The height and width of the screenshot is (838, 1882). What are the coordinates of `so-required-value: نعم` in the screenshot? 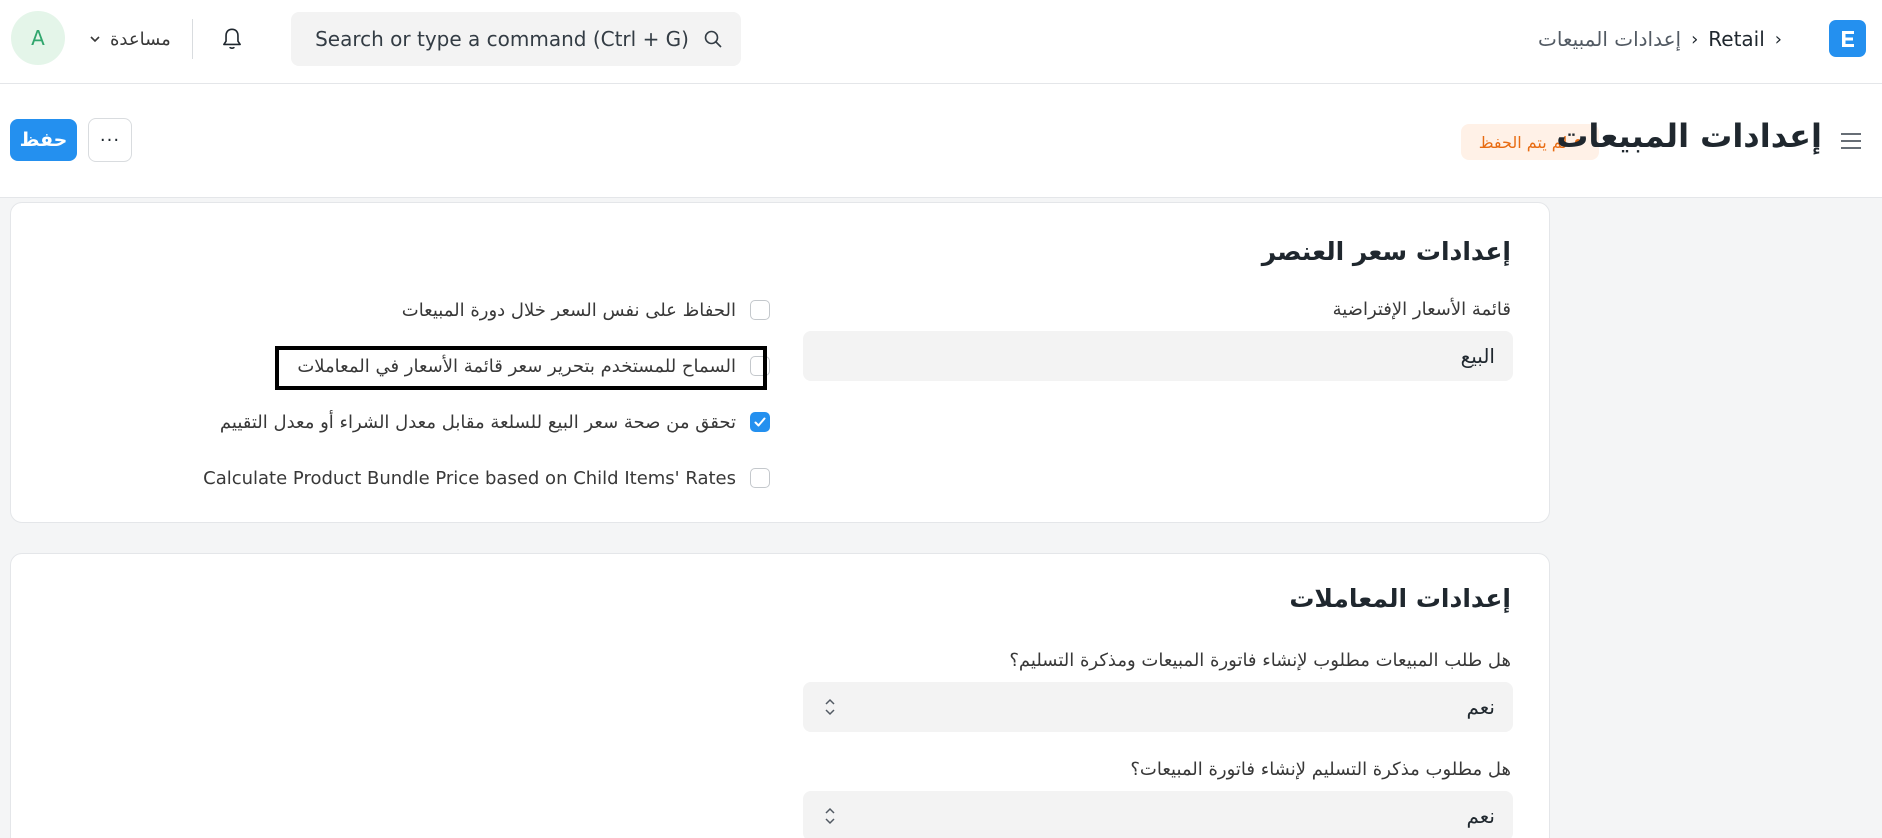 It's located at (1480, 707).